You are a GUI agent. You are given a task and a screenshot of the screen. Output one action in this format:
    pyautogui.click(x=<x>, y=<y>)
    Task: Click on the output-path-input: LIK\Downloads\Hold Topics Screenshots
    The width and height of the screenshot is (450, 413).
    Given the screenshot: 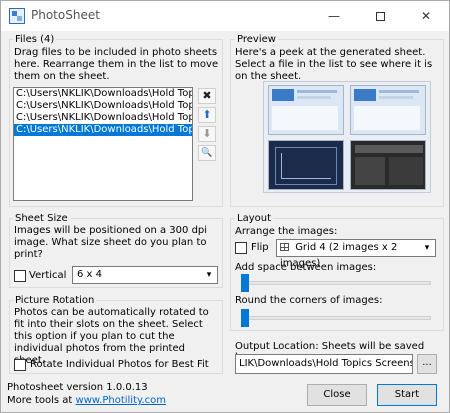 What is the action you would take?
    pyautogui.click(x=324, y=364)
    